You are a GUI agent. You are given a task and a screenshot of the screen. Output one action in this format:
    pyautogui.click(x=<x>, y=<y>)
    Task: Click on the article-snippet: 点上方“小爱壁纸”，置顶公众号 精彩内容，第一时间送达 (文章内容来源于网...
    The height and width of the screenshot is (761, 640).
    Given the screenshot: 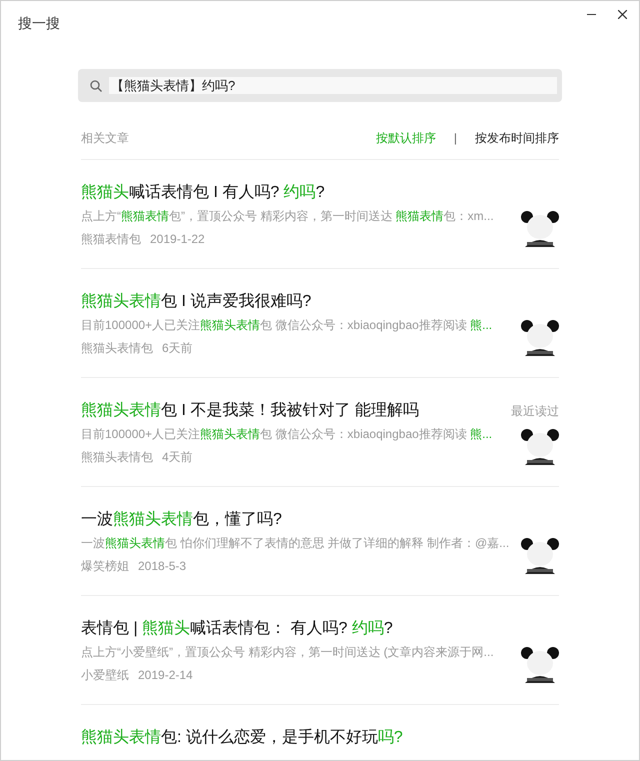 What is the action you would take?
    pyautogui.click(x=288, y=652)
    